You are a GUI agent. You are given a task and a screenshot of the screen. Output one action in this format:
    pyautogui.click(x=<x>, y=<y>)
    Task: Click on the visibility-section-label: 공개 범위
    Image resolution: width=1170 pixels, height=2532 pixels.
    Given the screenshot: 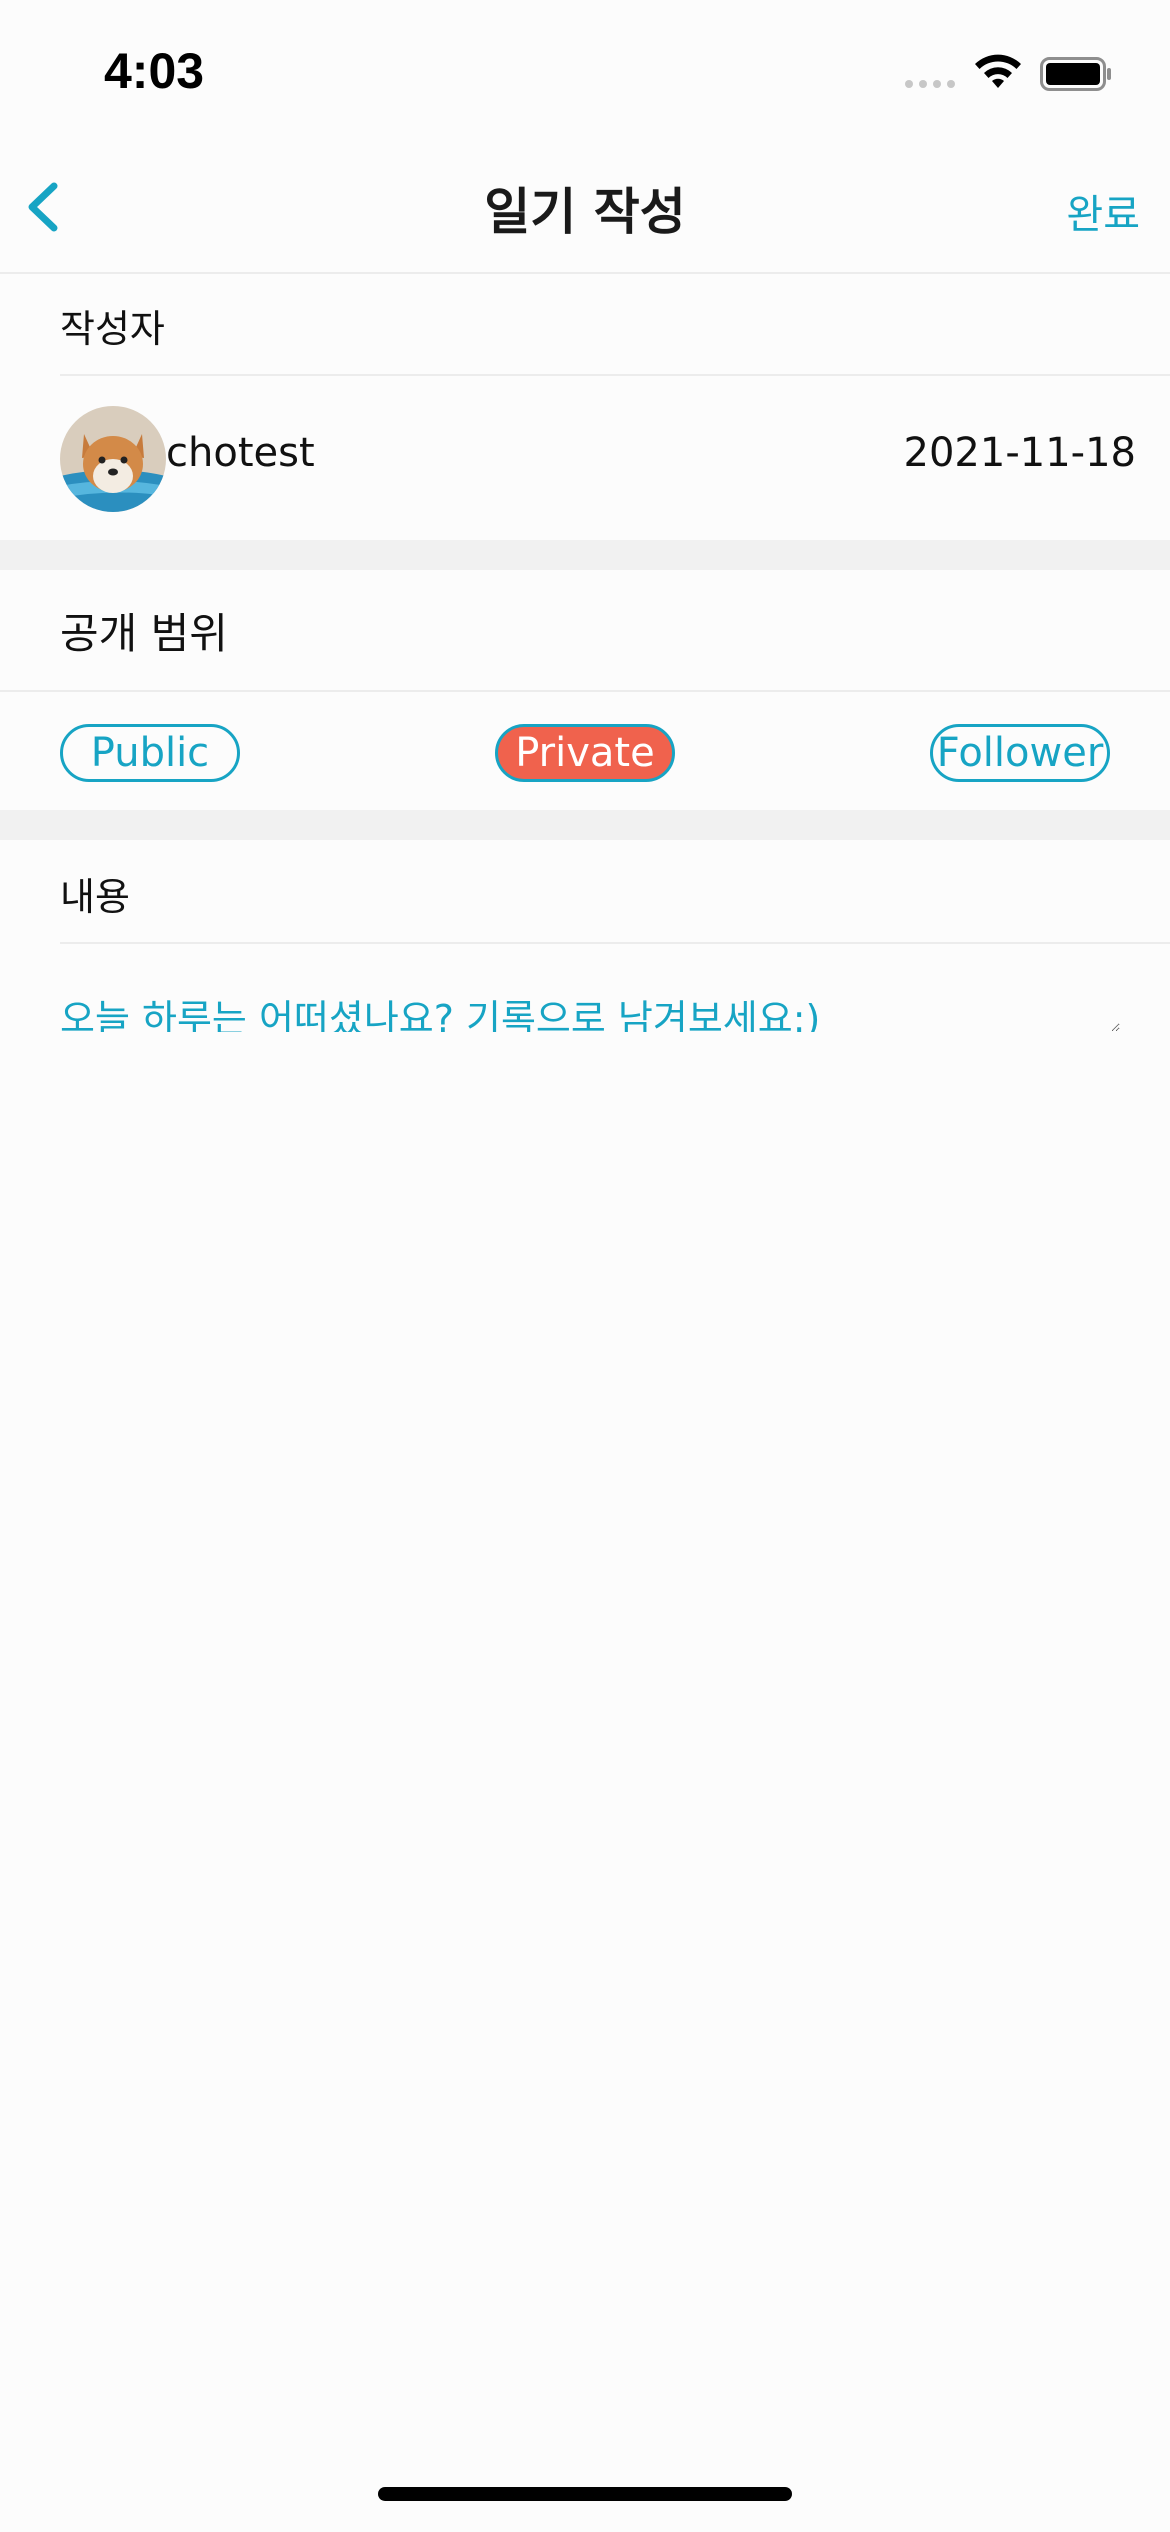 What is the action you would take?
    pyautogui.click(x=144, y=633)
    